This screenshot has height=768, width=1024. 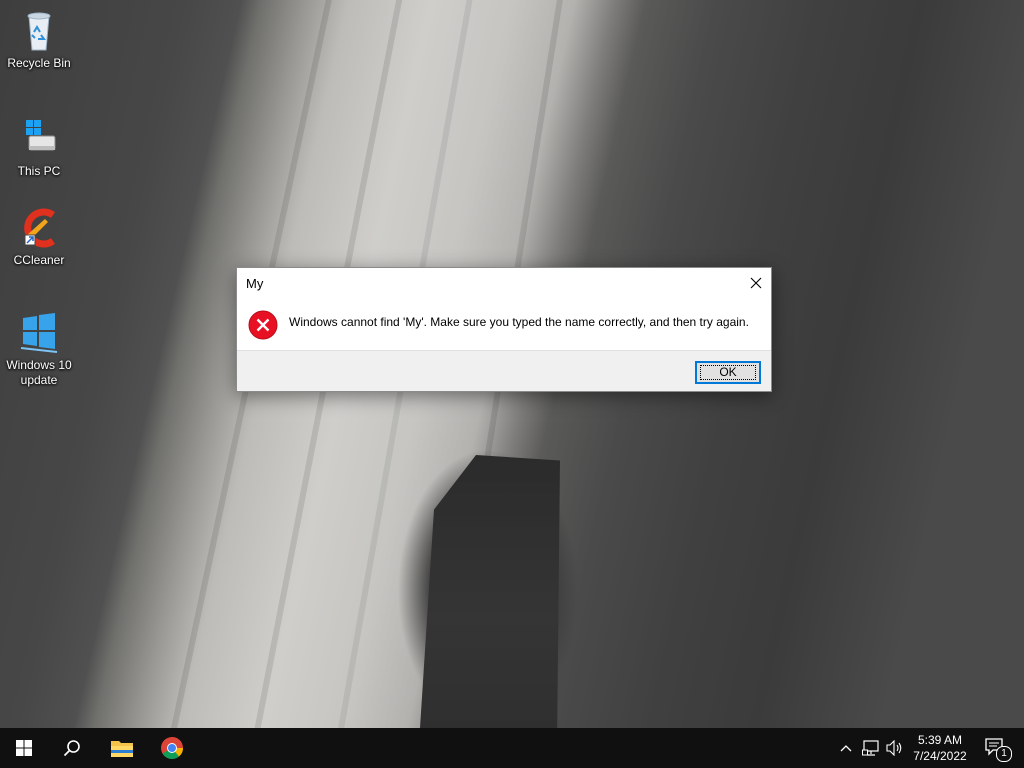 What do you see at coordinates (263, 325) in the screenshot?
I see `error-icon` at bounding box center [263, 325].